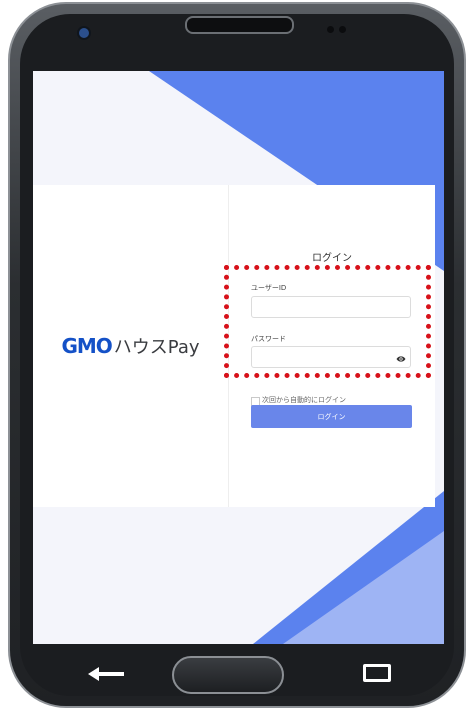 This screenshot has width=474, height=711. What do you see at coordinates (331, 416) in the screenshot?
I see `login-button: ログイン` at bounding box center [331, 416].